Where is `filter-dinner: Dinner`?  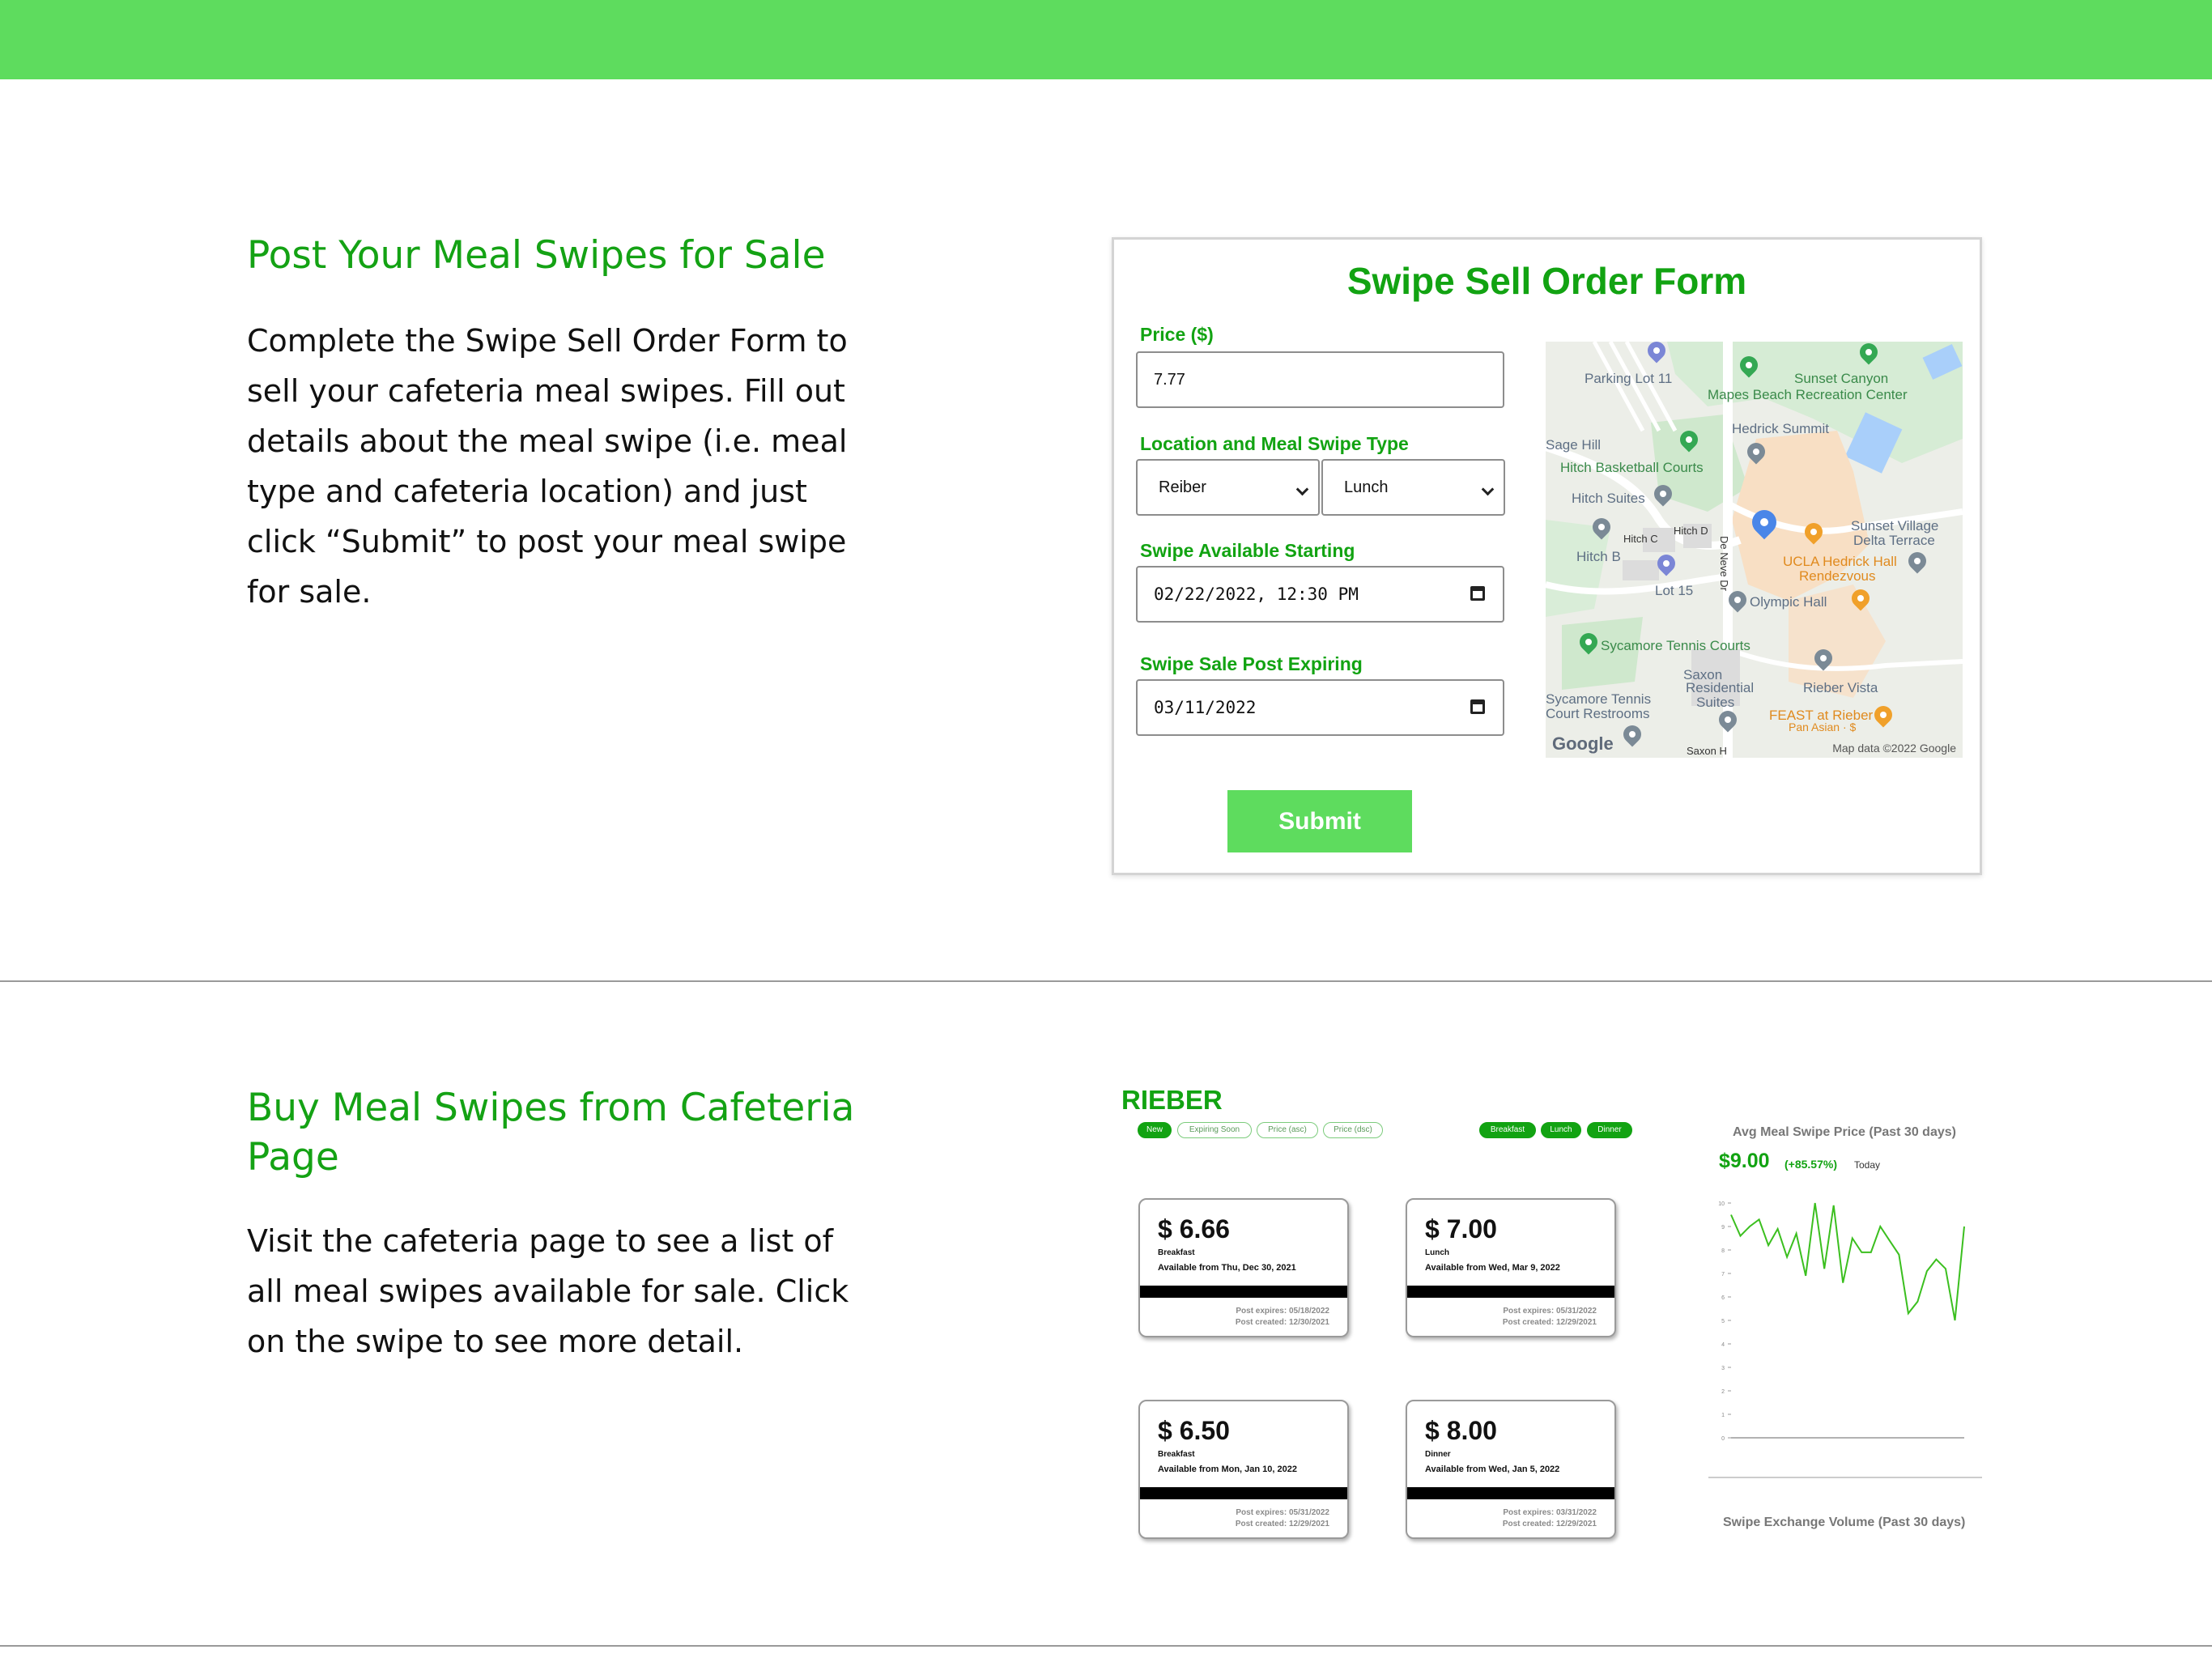
filter-dinner: Dinner is located at coordinates (1610, 1130).